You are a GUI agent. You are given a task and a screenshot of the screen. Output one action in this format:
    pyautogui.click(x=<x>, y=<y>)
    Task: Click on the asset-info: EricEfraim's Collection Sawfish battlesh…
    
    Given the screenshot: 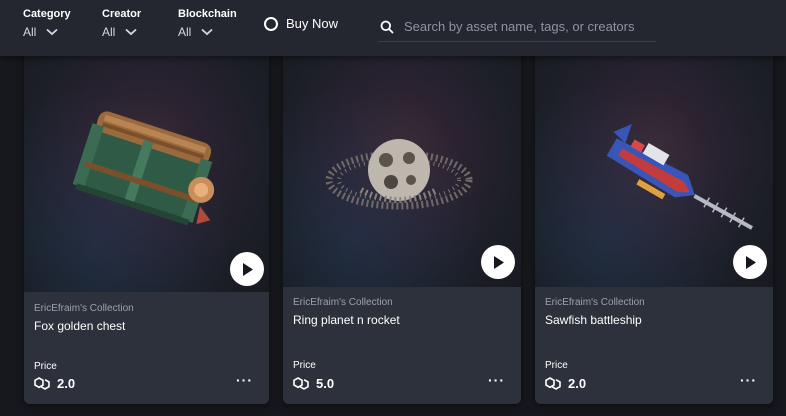 What is the action you would take?
    pyautogui.click(x=654, y=345)
    